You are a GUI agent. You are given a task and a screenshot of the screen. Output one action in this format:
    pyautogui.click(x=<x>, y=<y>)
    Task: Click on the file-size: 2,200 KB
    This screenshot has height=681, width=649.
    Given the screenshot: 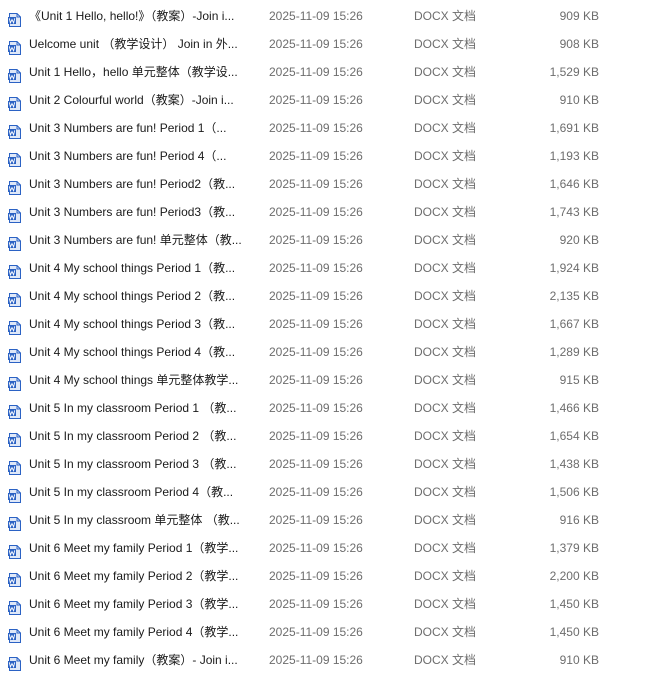 What is the action you would take?
    pyautogui.click(x=574, y=576)
    